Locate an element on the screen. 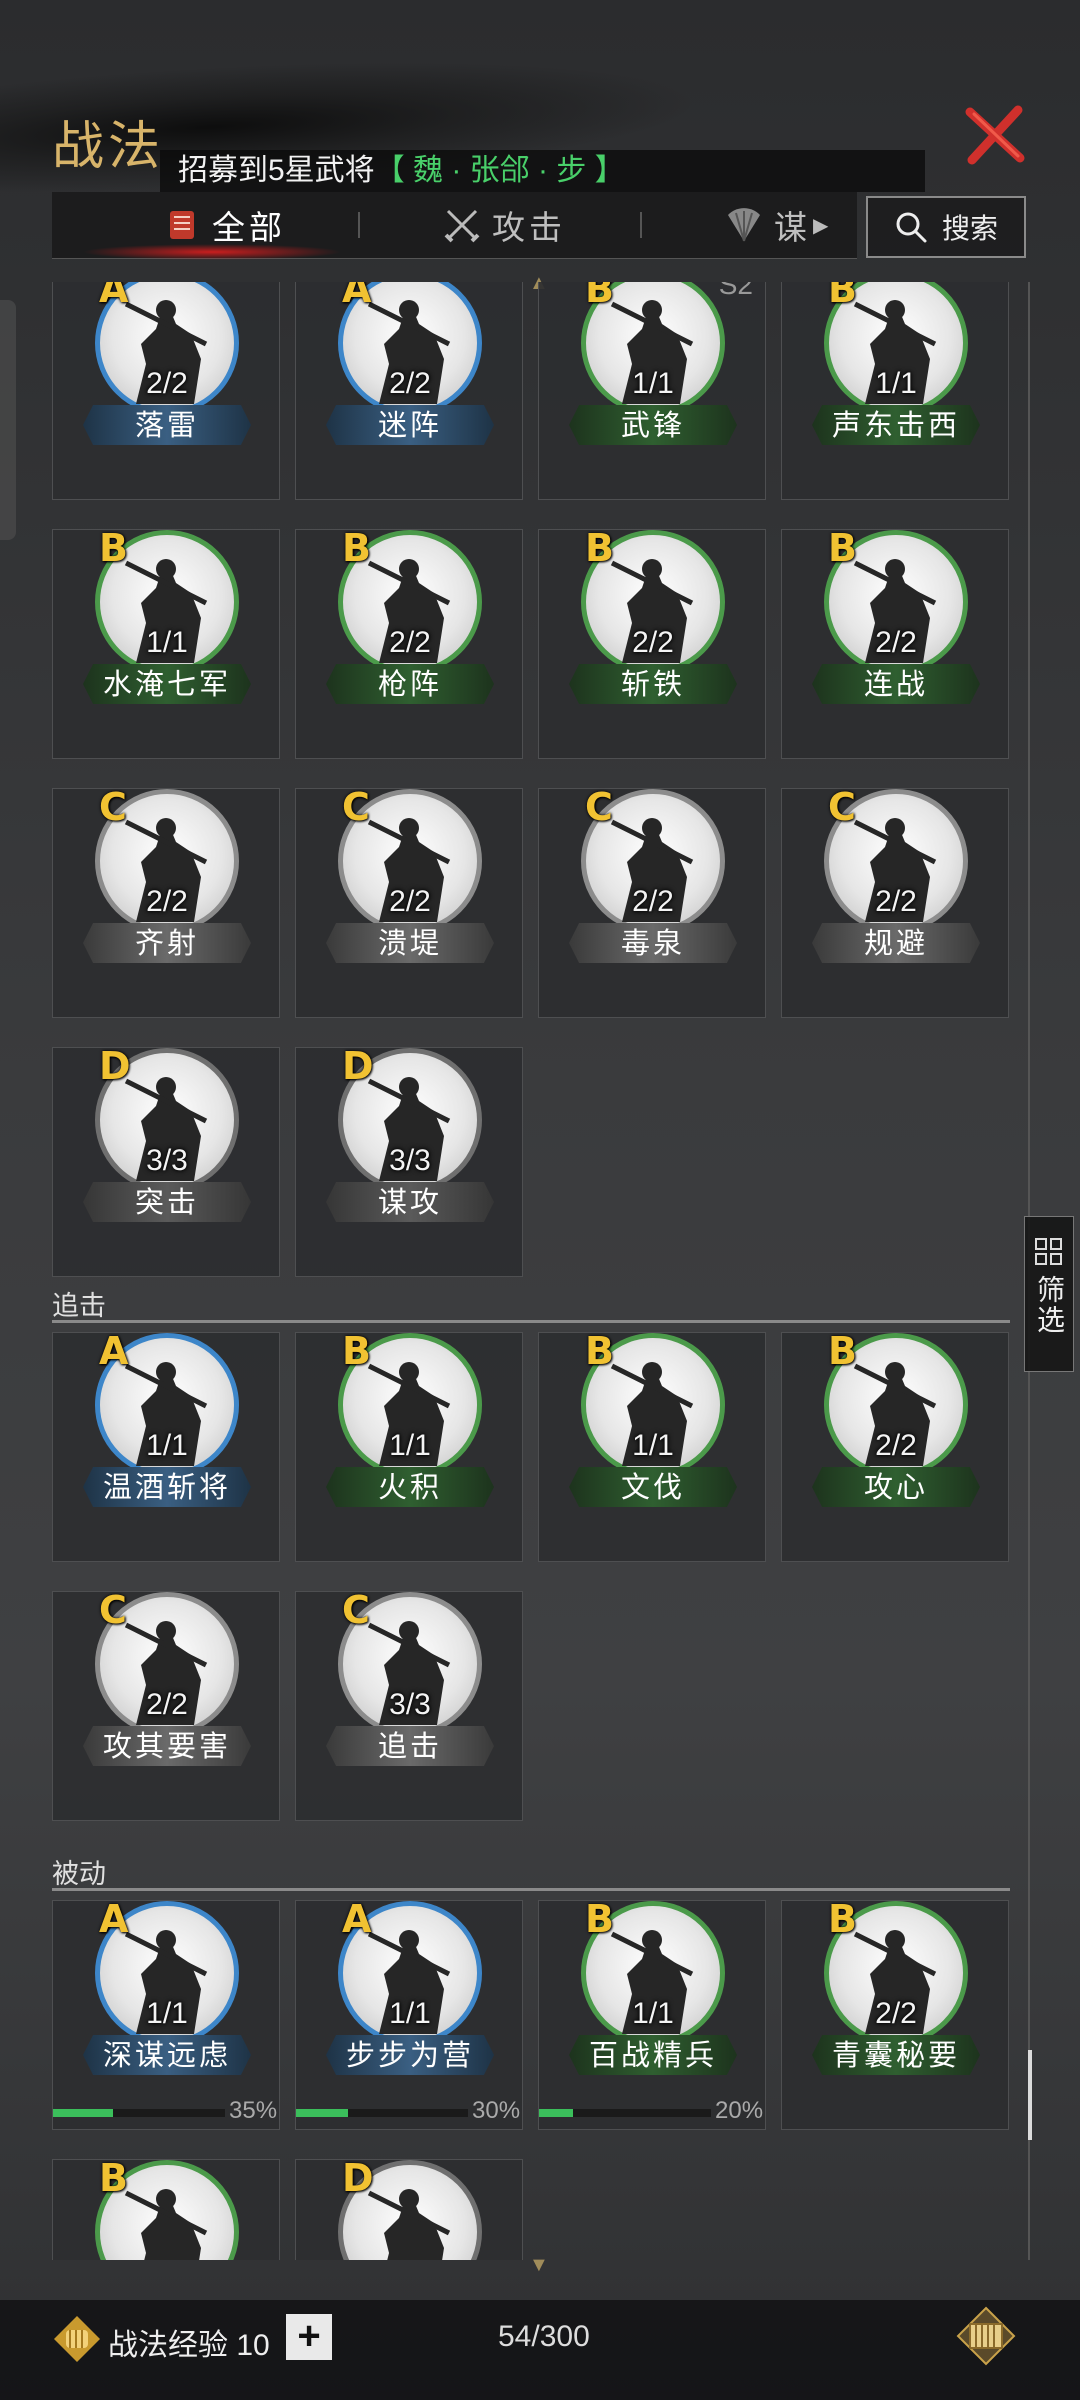 This screenshot has width=1080, height=2400. skill-name: 火积 is located at coordinates (410, 1487).